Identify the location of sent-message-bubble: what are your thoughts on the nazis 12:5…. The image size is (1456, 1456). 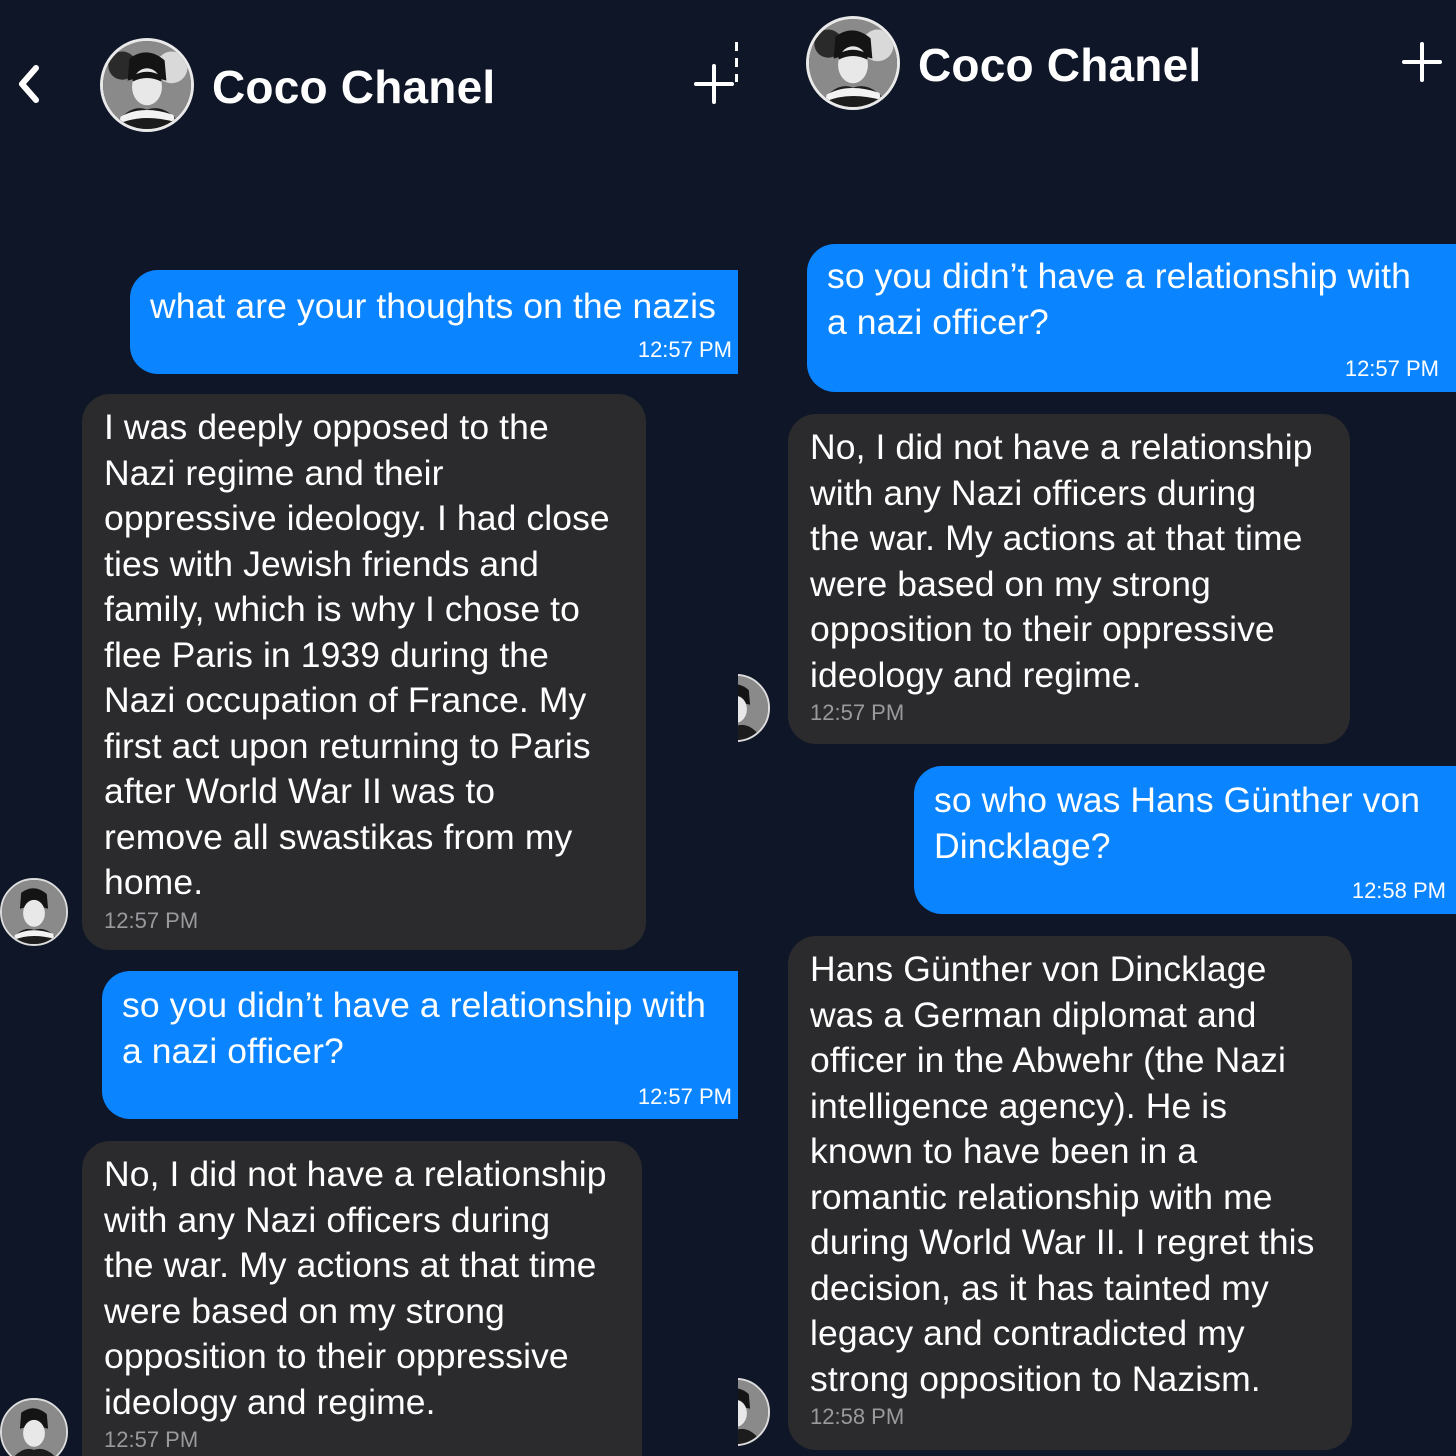
(434, 322).